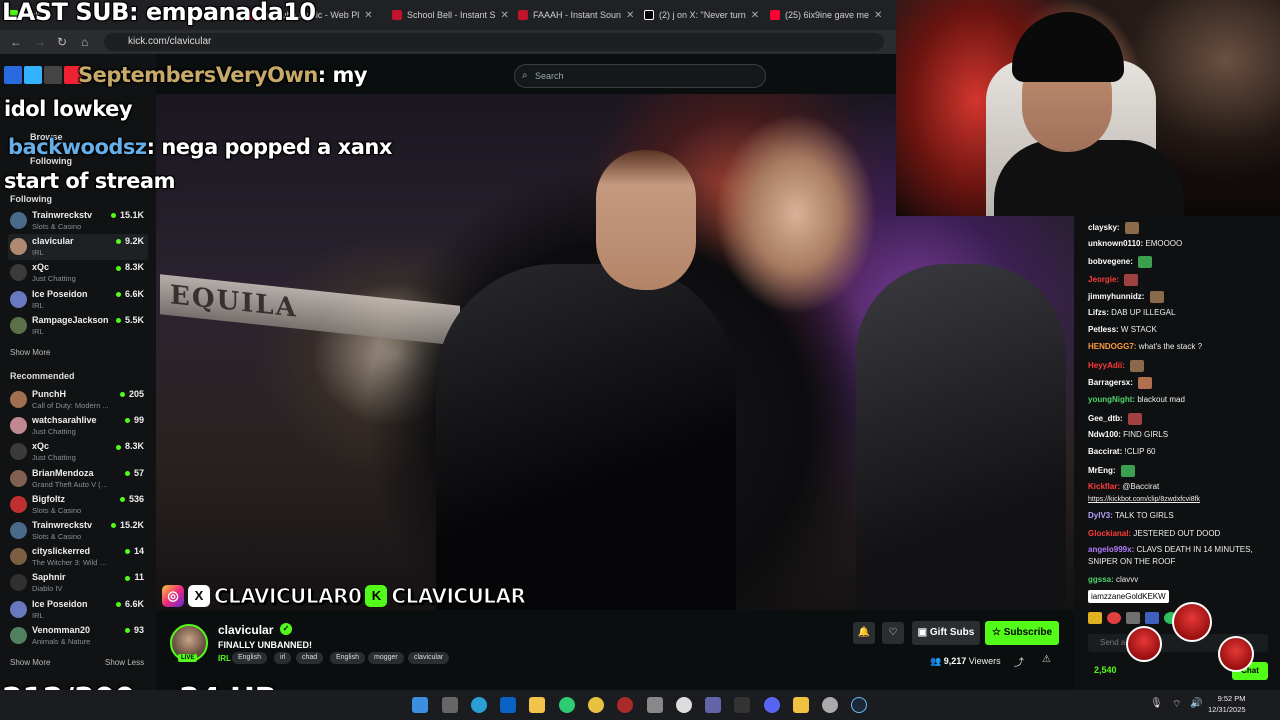 The height and width of the screenshot is (720, 1280). What do you see at coordinates (429, 658) in the screenshot?
I see `stream-tag: clavicular` at bounding box center [429, 658].